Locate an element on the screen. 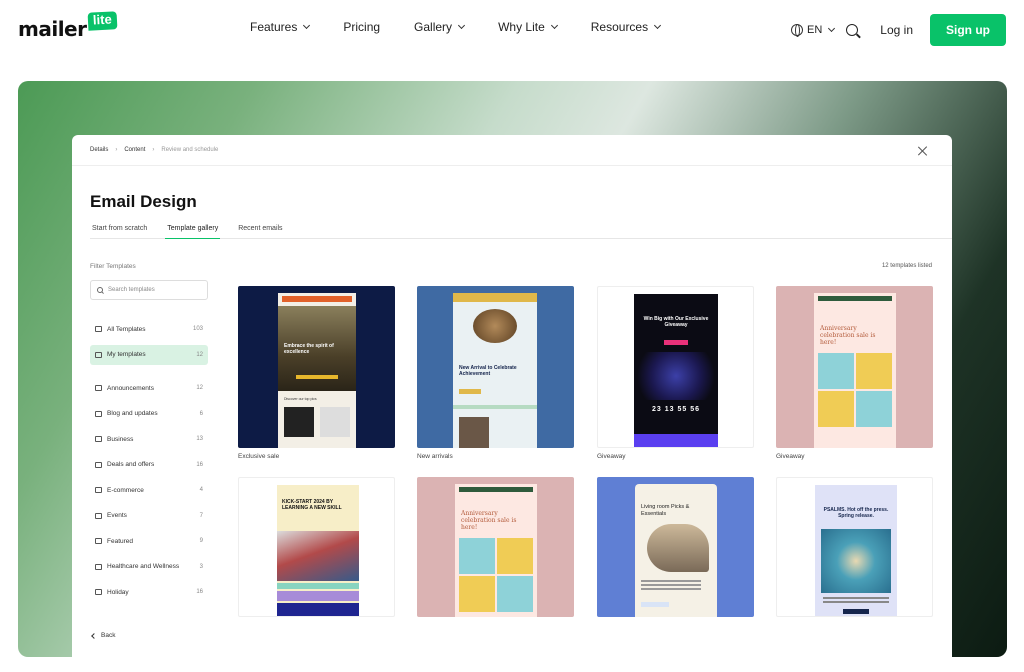 Image resolution: width=1024 pixels, height=672 pixels. category-holiday: Holiday 16 is located at coordinates (149, 592).